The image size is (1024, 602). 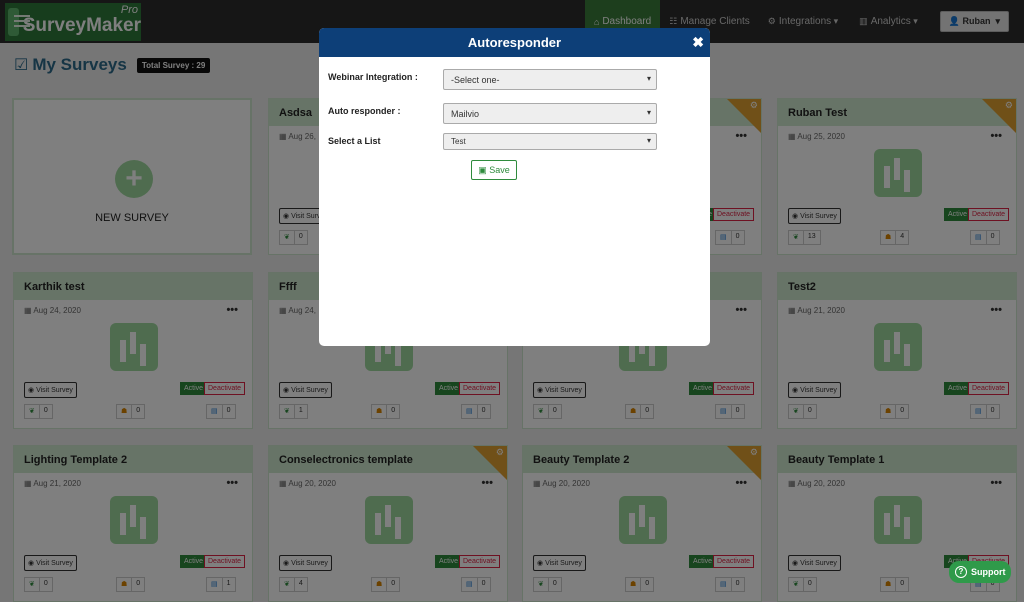 I want to click on autoresponder-select-value: Mailvio, so click(x=465, y=114).